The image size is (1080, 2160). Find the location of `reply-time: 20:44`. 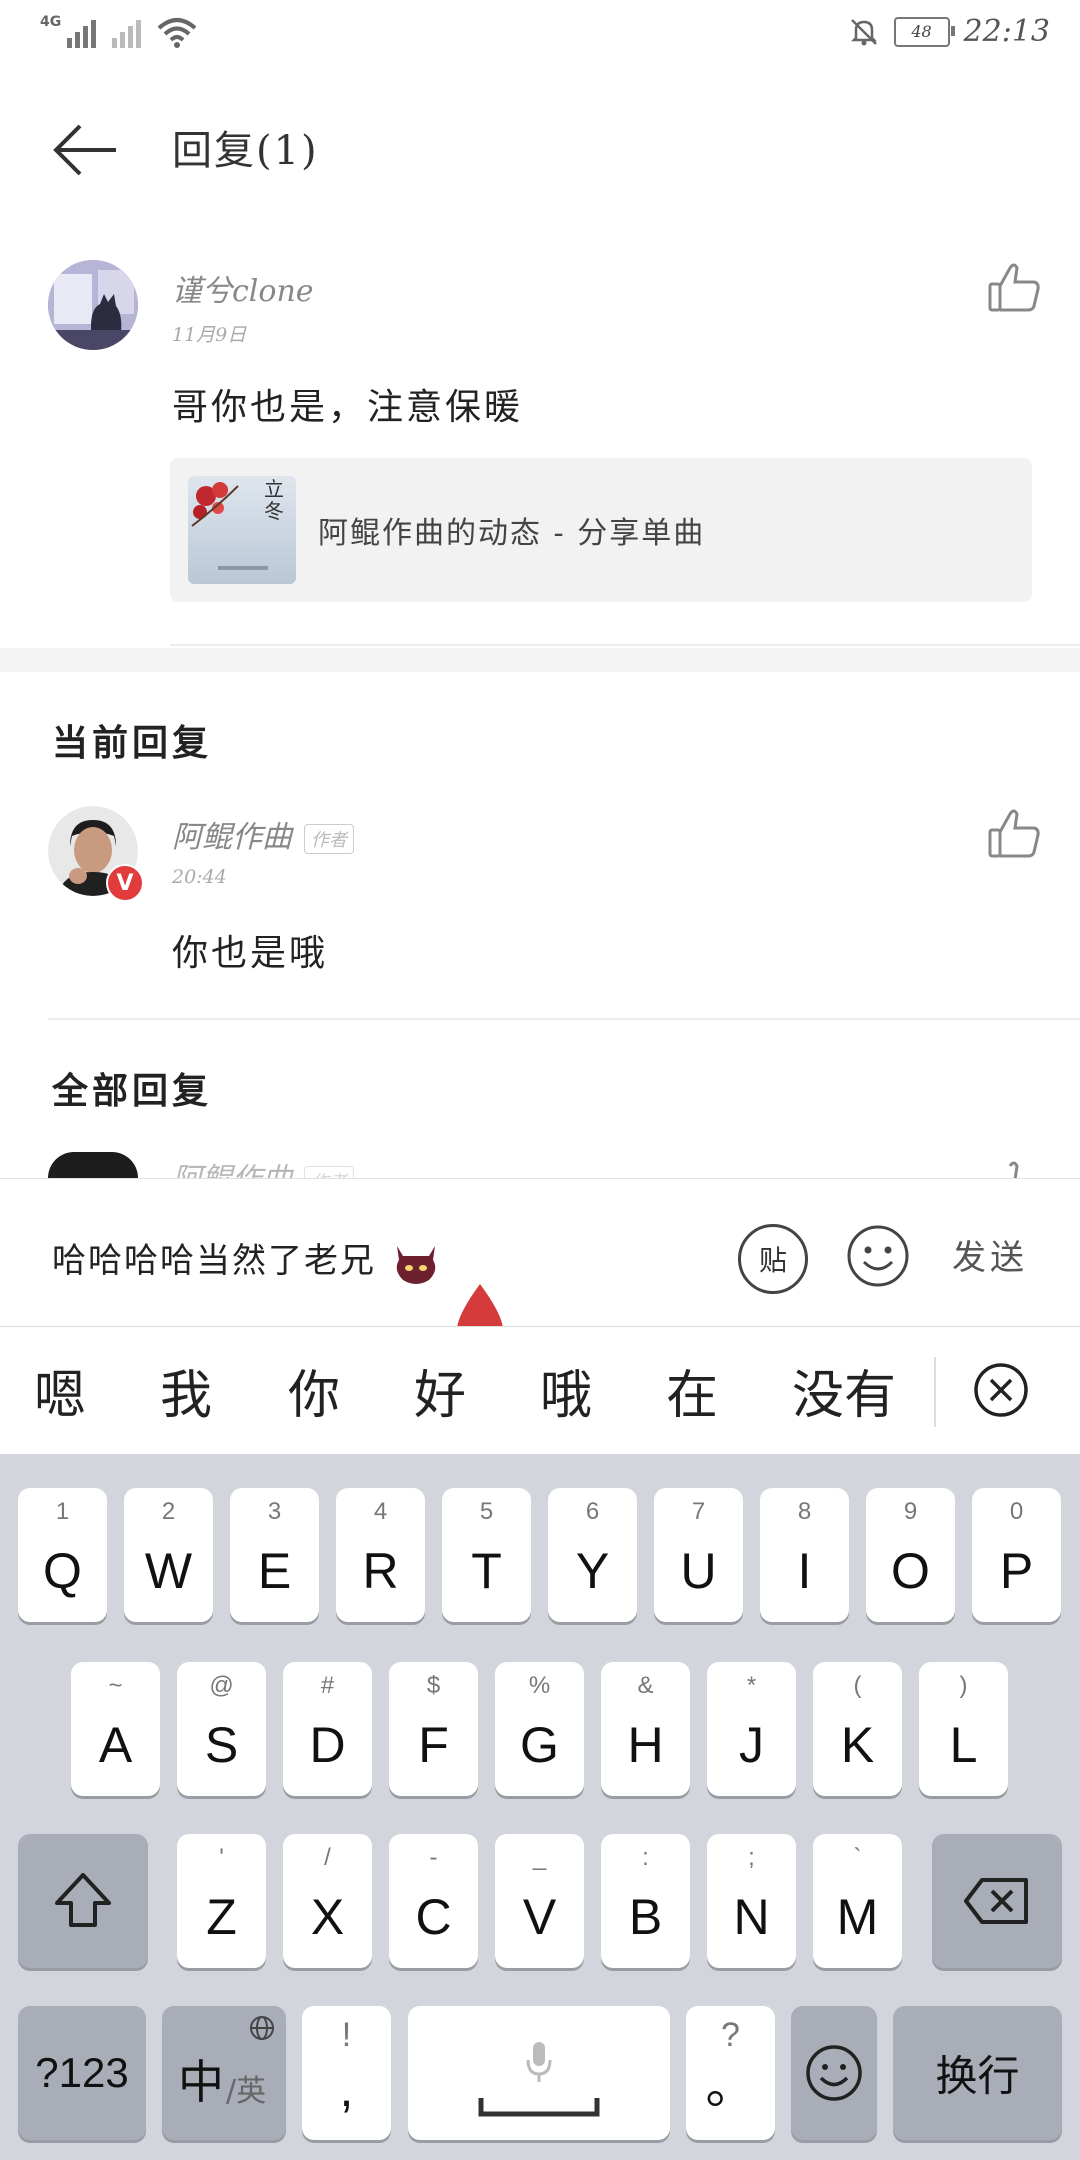

reply-time: 20:44 is located at coordinates (199, 877).